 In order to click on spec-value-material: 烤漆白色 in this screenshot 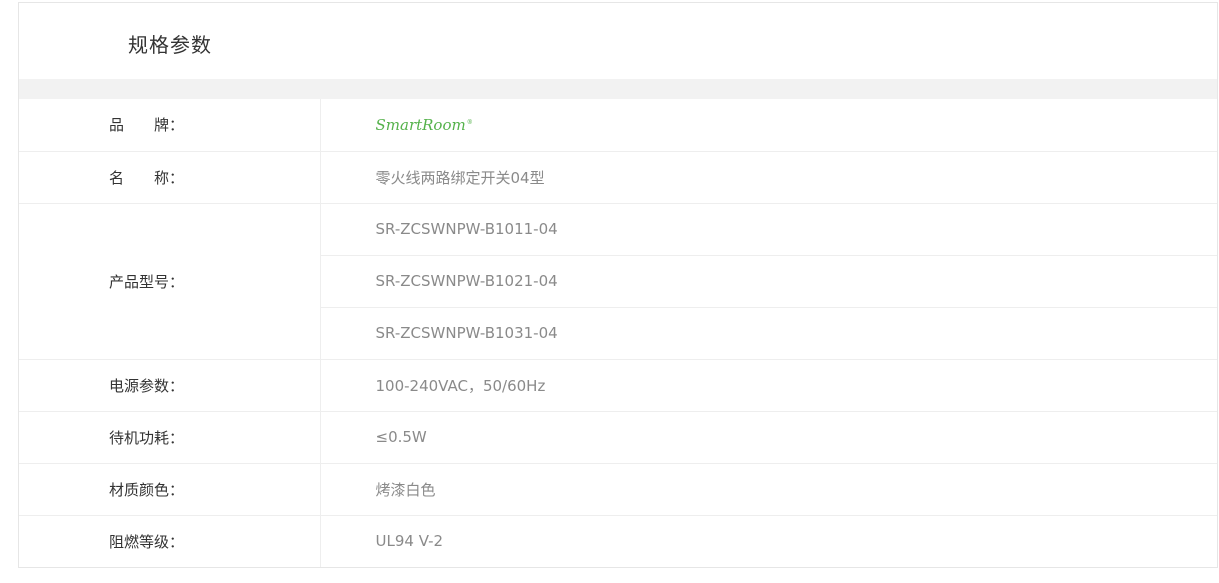, I will do `click(768, 489)`.